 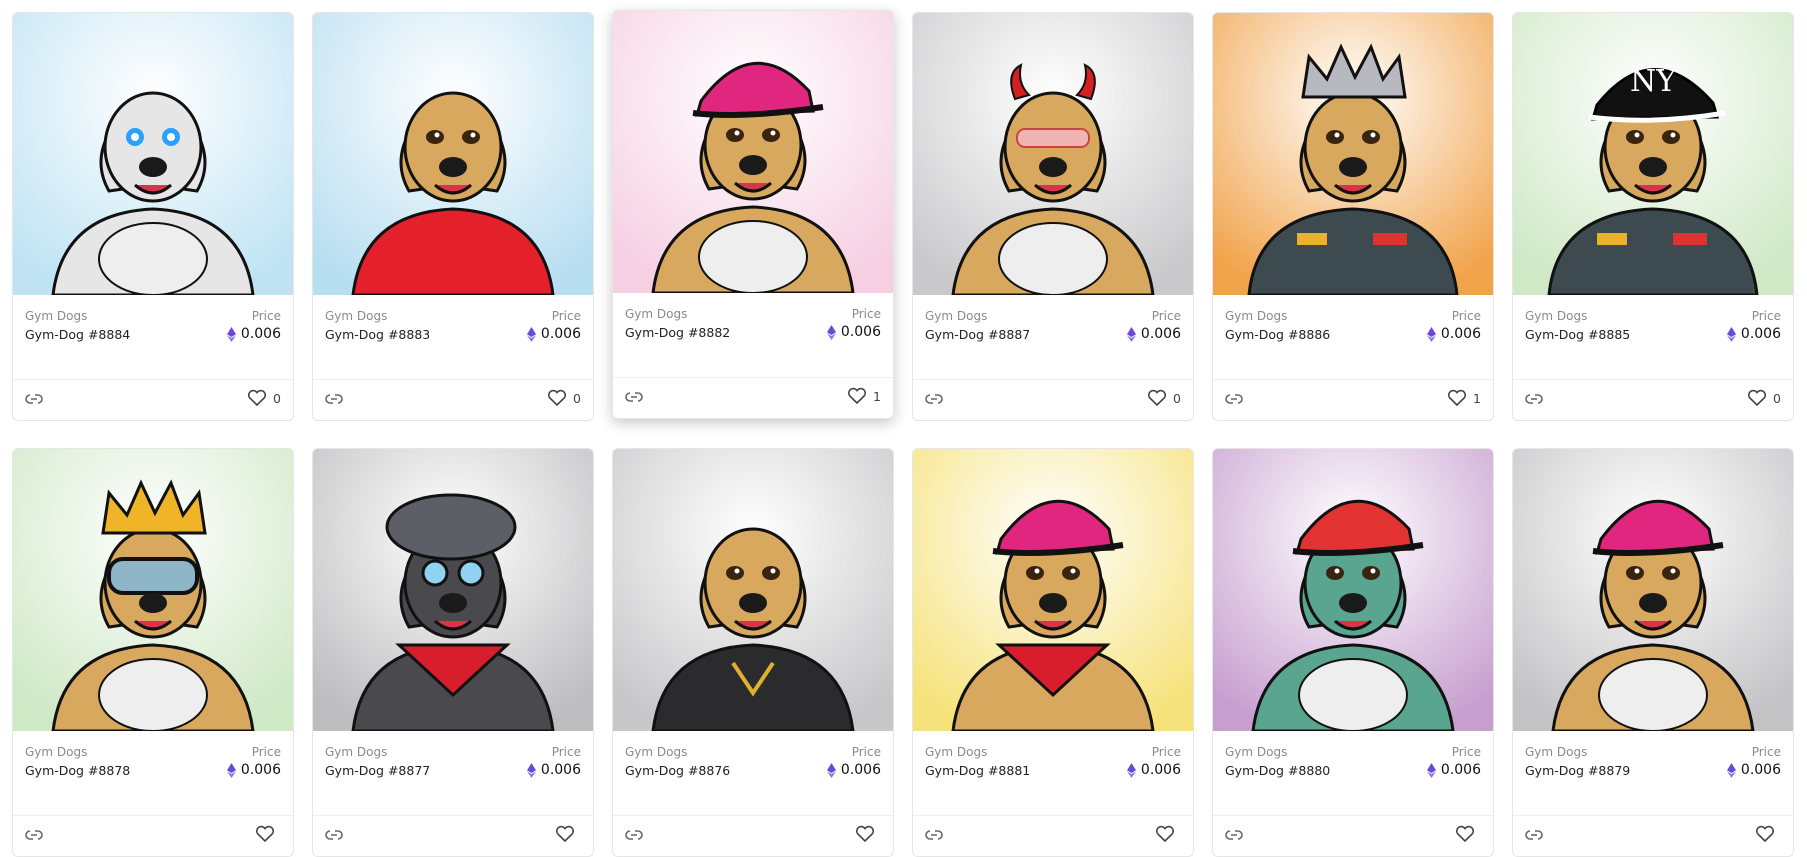 I want to click on nft-card: Gym Dogs Gym-Dog #8879 Price 0.006, so click(x=1653, y=652).